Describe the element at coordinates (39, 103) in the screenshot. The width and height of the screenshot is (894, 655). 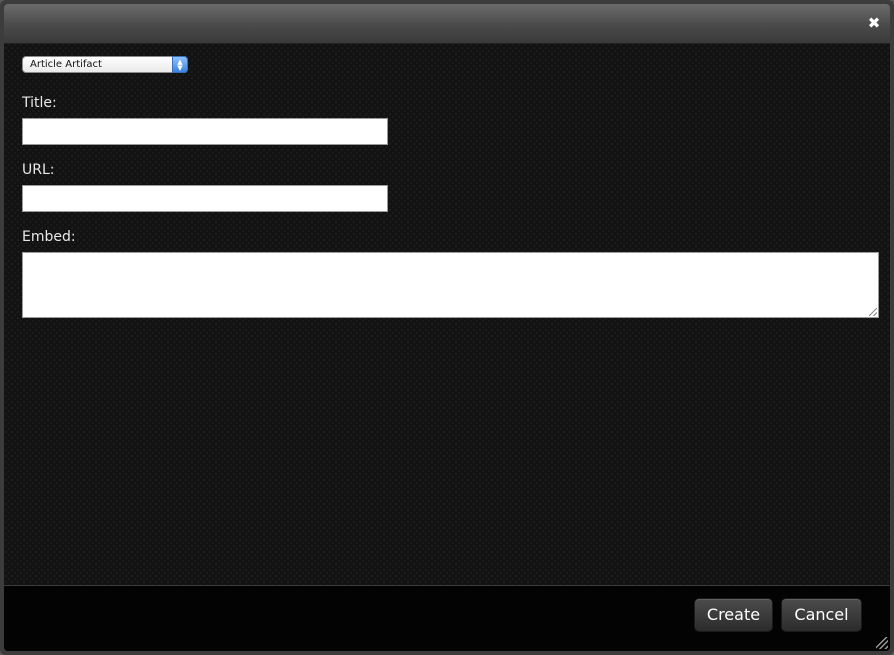
I see `title-label: Title:` at that location.